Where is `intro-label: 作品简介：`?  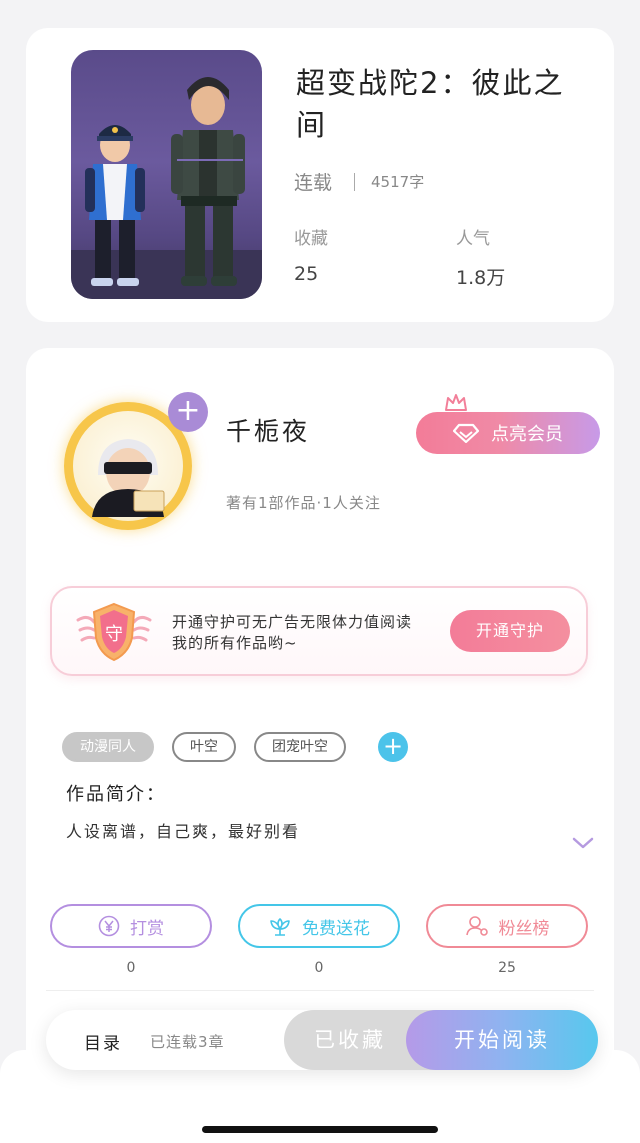 intro-label: 作品简介： is located at coordinates (116, 794).